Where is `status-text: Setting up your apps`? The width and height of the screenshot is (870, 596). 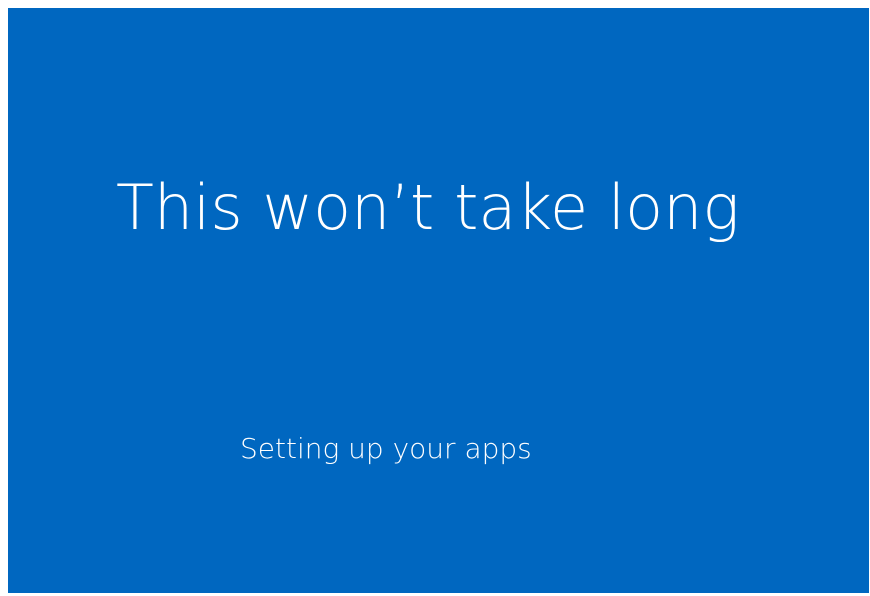
status-text: Setting up your apps is located at coordinates (386, 448).